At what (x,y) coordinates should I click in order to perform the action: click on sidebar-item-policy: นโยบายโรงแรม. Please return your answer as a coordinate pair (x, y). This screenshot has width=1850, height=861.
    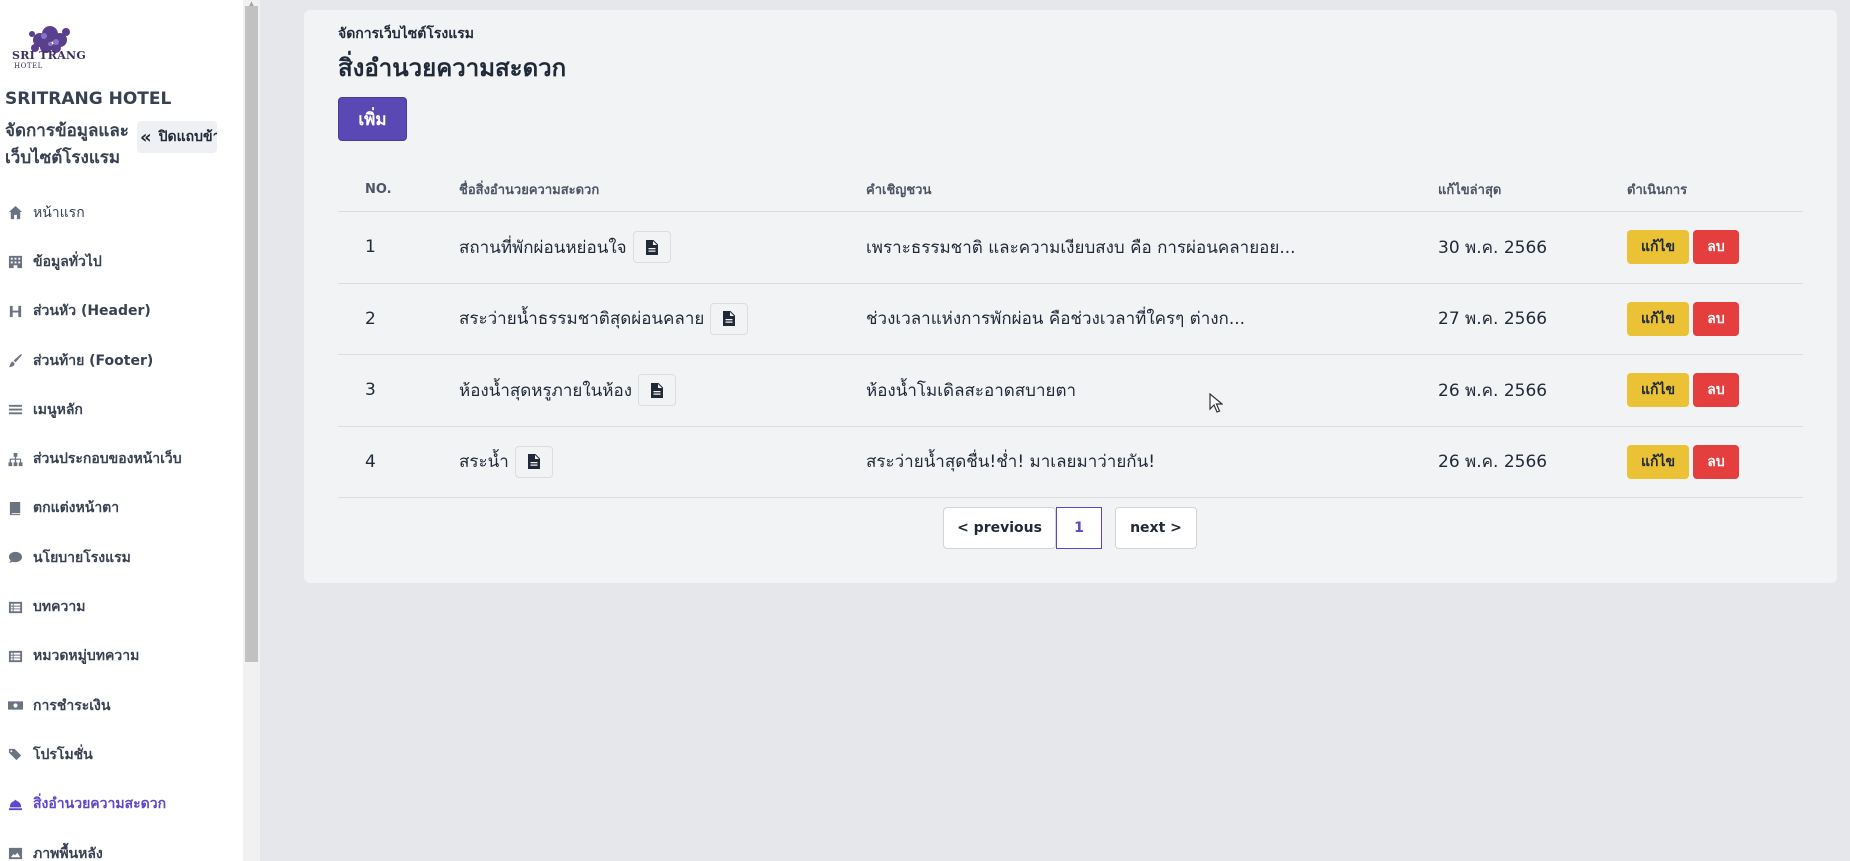
    Looking at the image, I should click on (121, 557).